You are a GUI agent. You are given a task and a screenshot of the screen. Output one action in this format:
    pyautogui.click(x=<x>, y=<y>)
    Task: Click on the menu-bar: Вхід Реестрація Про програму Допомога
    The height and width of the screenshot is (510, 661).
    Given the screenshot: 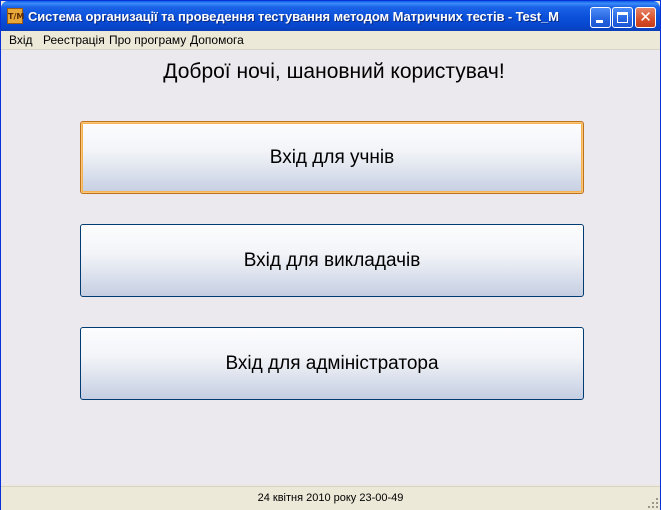 What is the action you would take?
    pyautogui.click(x=330, y=40)
    